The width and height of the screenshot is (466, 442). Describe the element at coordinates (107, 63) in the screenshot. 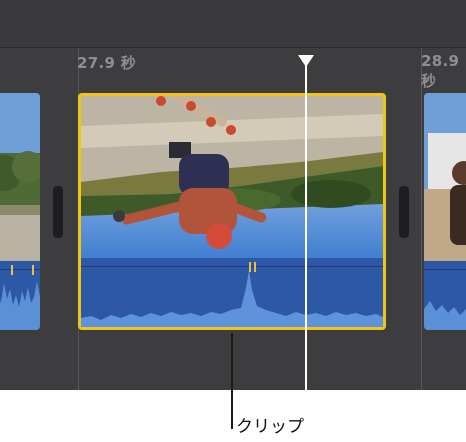

I see `time-marker-left: 27.9 秒` at that location.